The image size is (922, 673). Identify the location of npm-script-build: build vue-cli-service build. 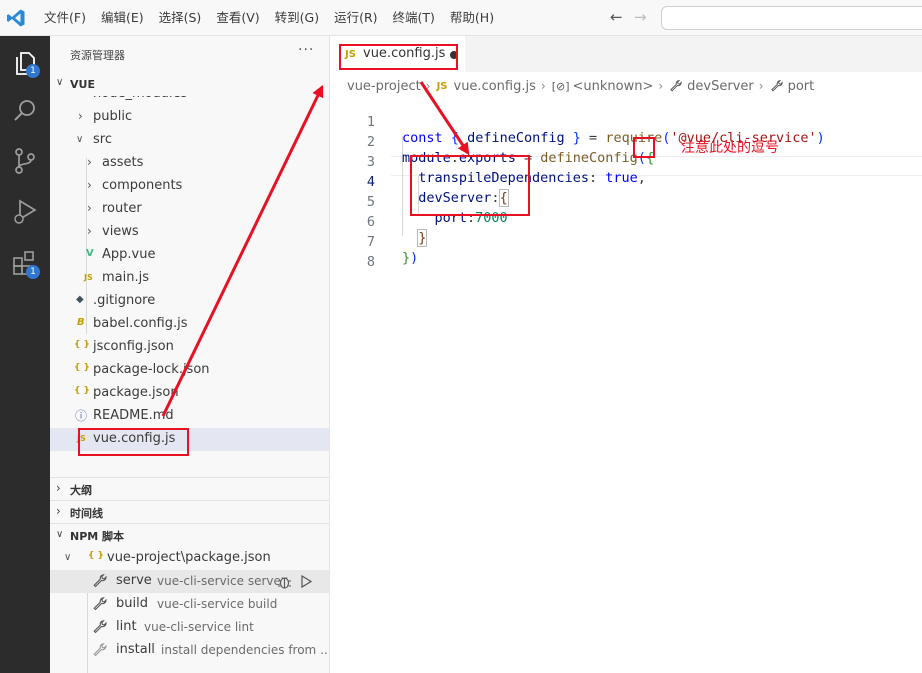
(189, 604).